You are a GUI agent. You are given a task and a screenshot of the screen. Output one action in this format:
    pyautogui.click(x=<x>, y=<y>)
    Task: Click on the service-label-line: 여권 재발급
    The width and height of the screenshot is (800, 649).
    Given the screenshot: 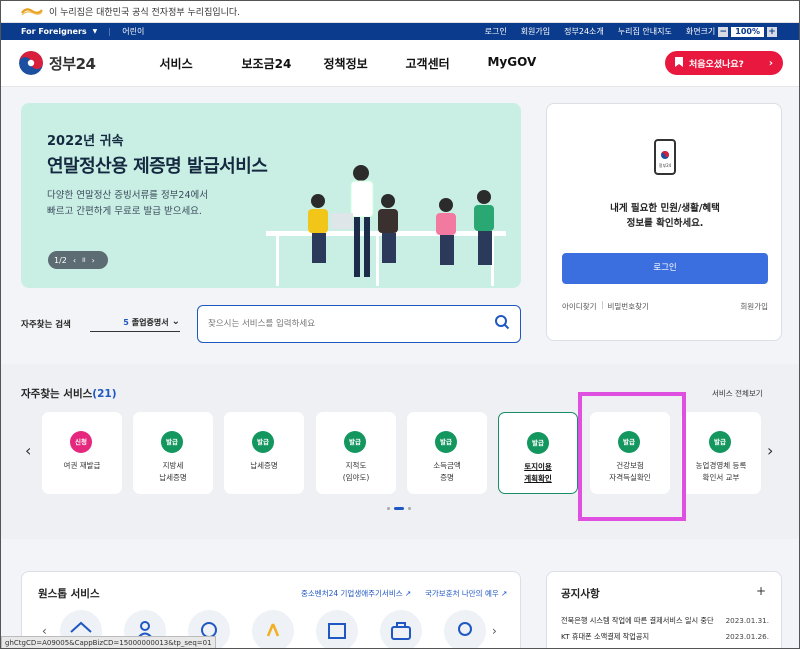 What is the action you would take?
    pyautogui.click(x=82, y=465)
    